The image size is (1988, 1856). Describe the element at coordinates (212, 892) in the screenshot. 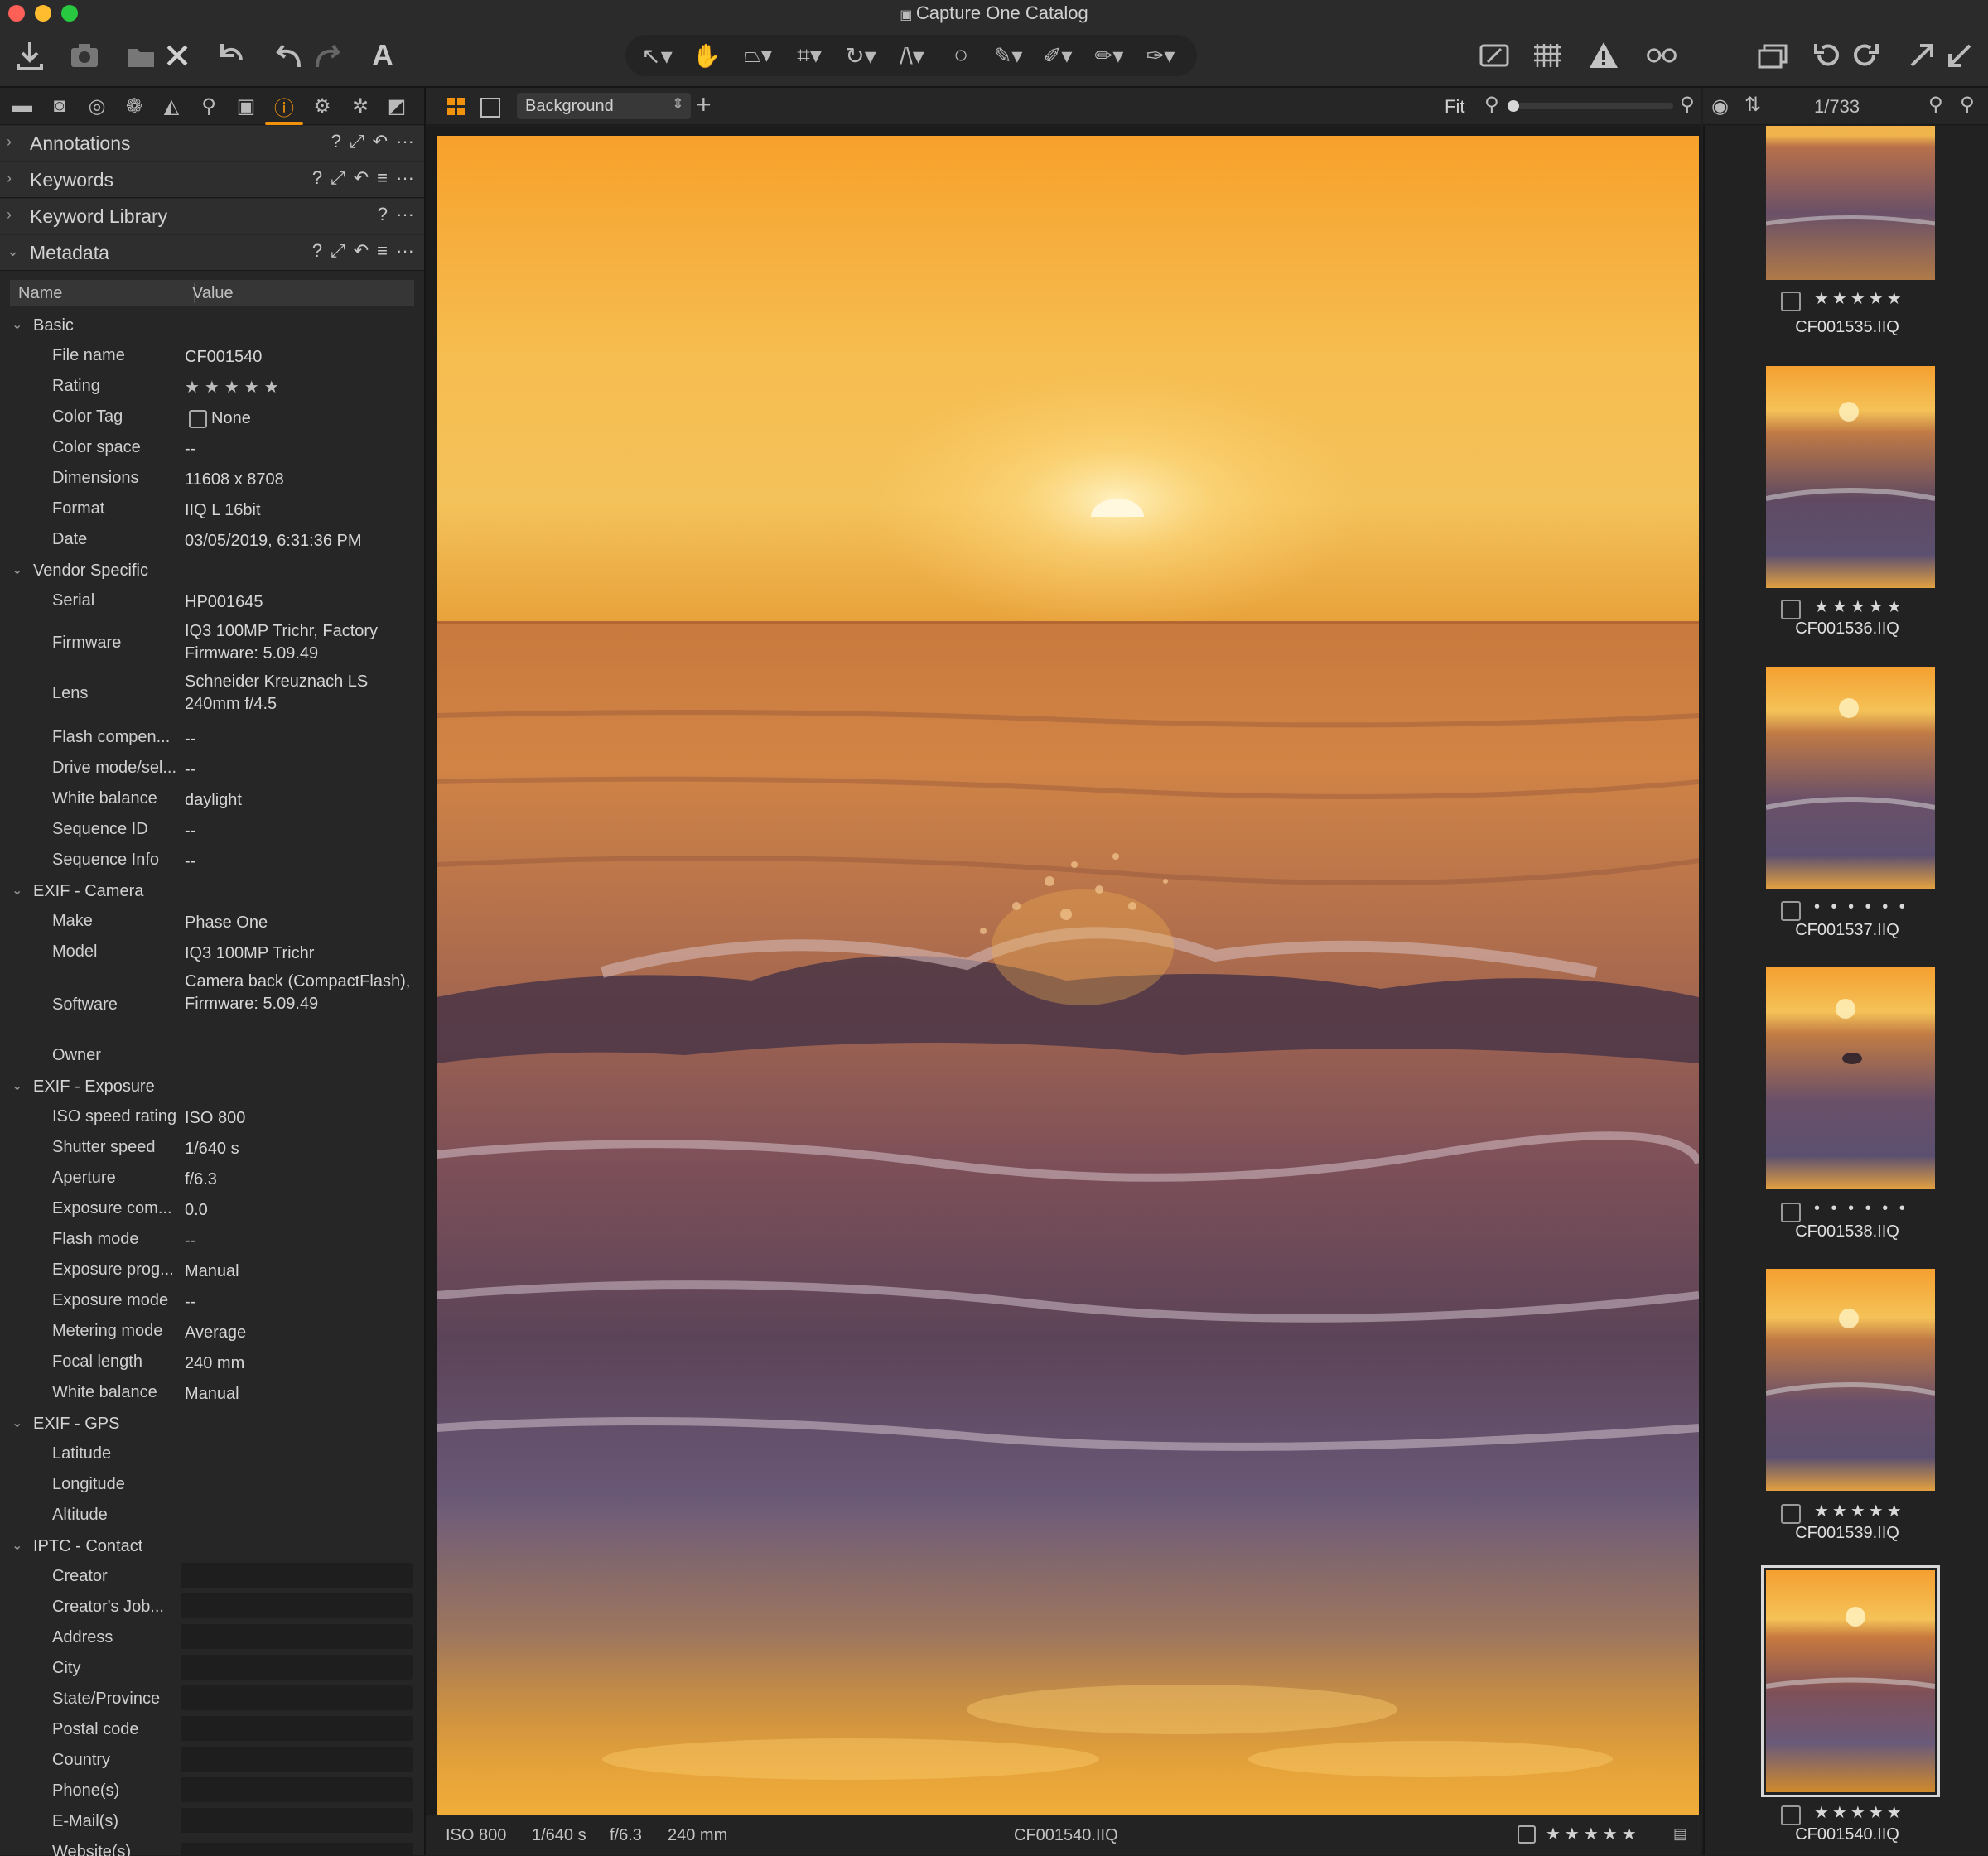

I see `group-exif-camera: ⌄ EXIF - Camera` at that location.